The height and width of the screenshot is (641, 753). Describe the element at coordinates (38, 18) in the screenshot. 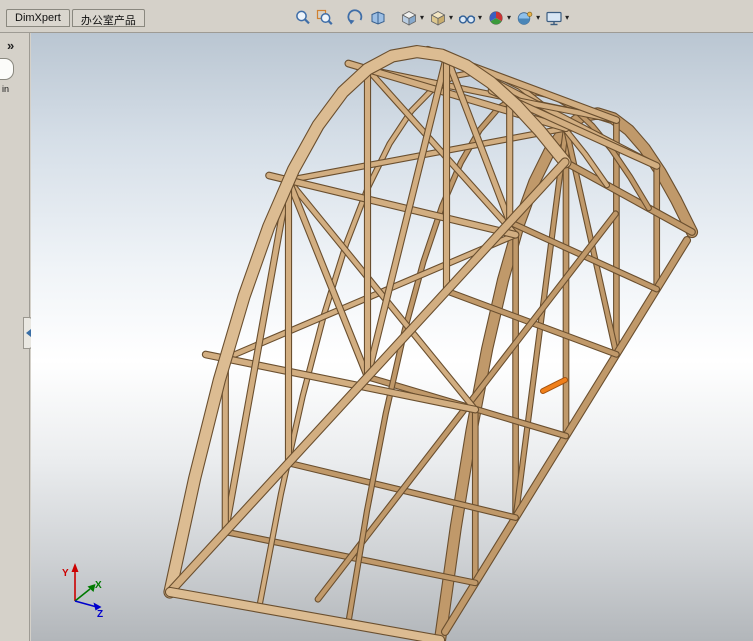

I see `tab-dimxpert: DimXpert` at that location.